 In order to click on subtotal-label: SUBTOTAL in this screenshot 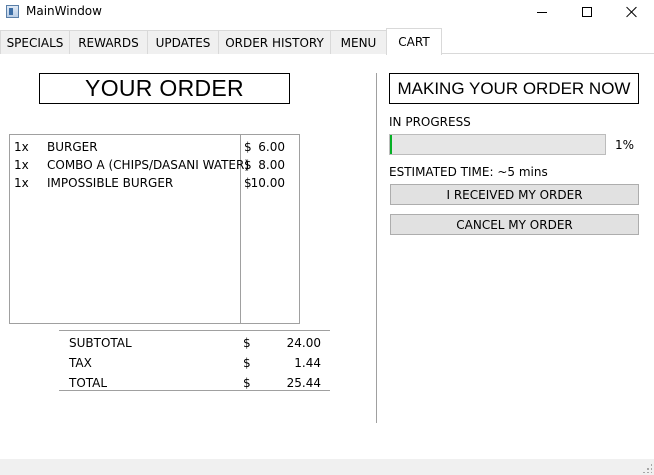, I will do `click(100, 343)`.